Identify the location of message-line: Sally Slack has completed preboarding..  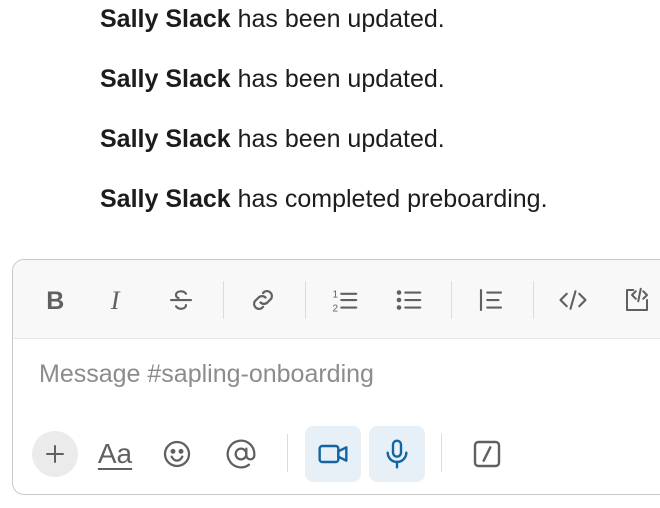
(324, 199).